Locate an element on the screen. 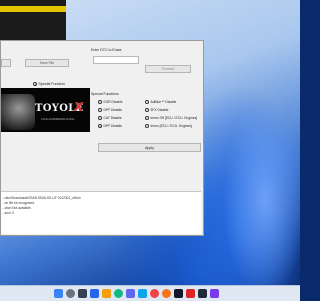 The height and width of the screenshot is (301, 320). chrome-icon is located at coordinates (154, 293).